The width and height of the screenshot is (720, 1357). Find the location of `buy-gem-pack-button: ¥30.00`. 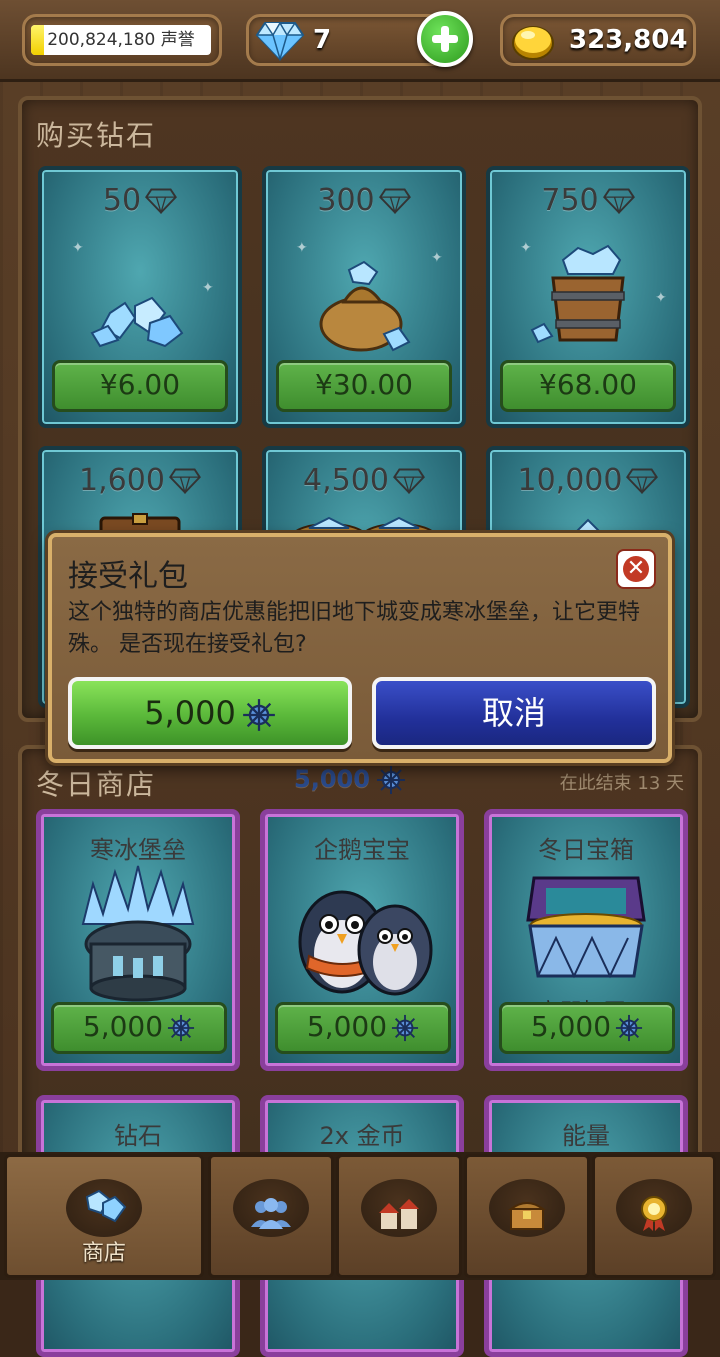

buy-gem-pack-button: ¥30.00 is located at coordinates (364, 386).